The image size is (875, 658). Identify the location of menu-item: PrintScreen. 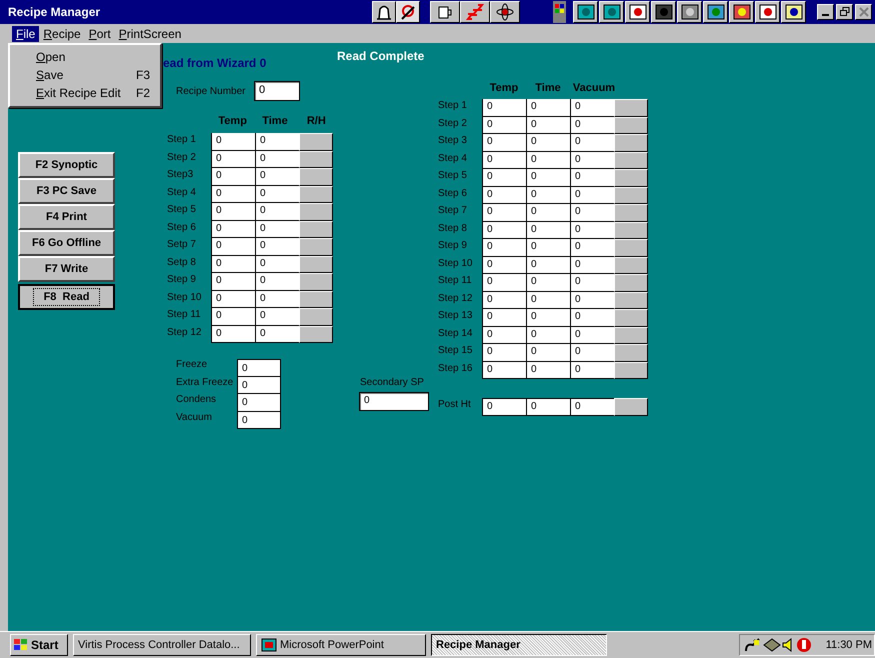
(150, 34).